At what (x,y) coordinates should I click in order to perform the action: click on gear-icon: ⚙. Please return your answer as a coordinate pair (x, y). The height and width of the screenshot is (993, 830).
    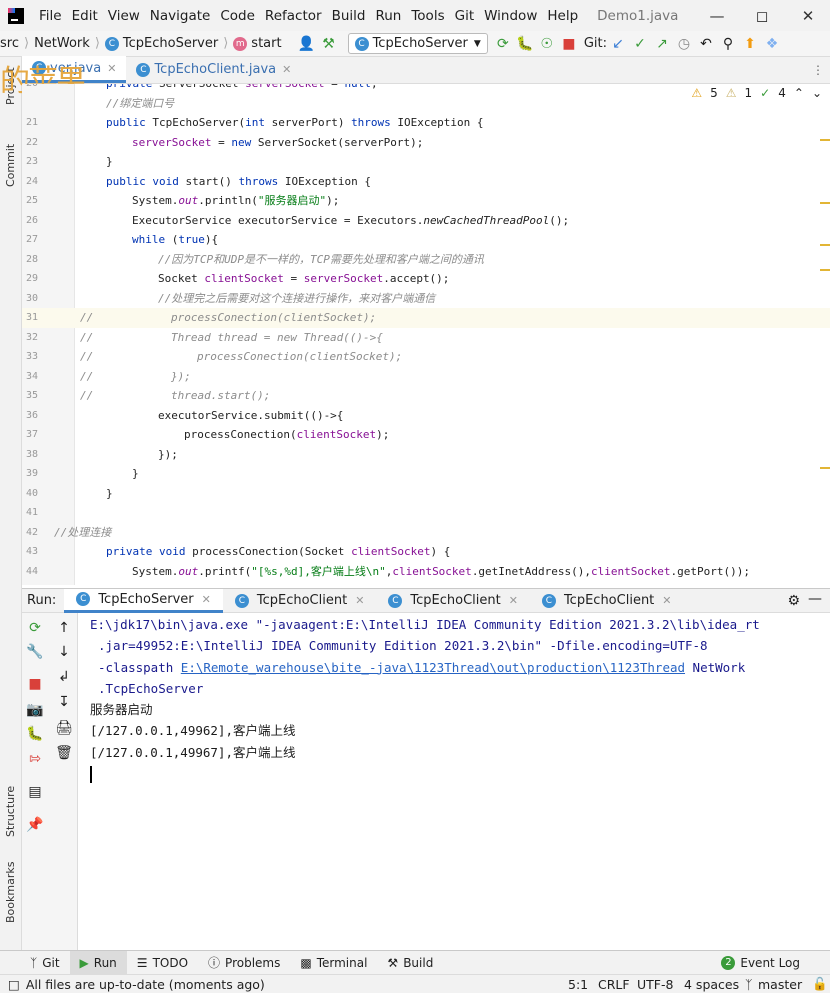
    Looking at the image, I should click on (793, 601).